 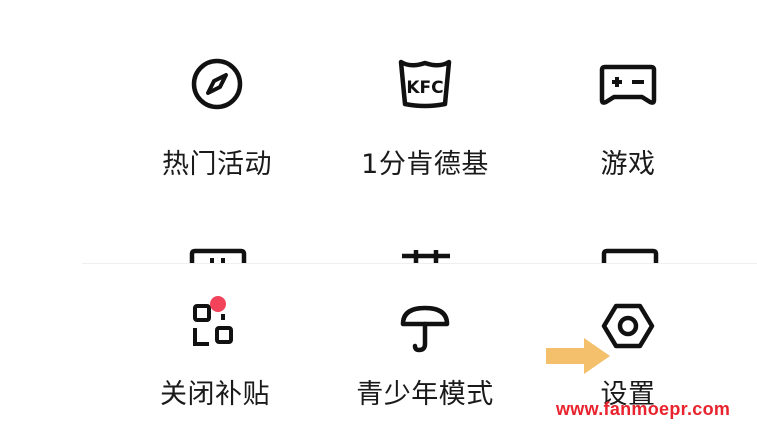 What do you see at coordinates (217, 84) in the screenshot?
I see `compass-icon` at bounding box center [217, 84].